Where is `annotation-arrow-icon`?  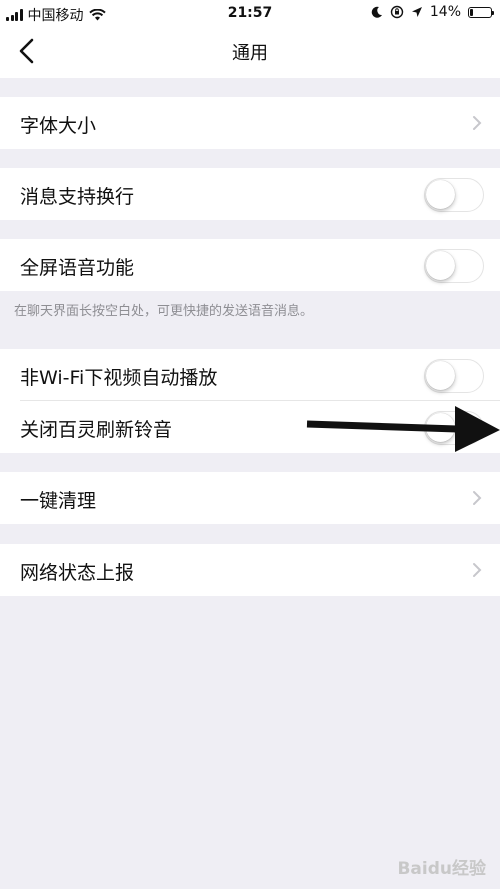
annotation-arrow-icon is located at coordinates (403, 429).